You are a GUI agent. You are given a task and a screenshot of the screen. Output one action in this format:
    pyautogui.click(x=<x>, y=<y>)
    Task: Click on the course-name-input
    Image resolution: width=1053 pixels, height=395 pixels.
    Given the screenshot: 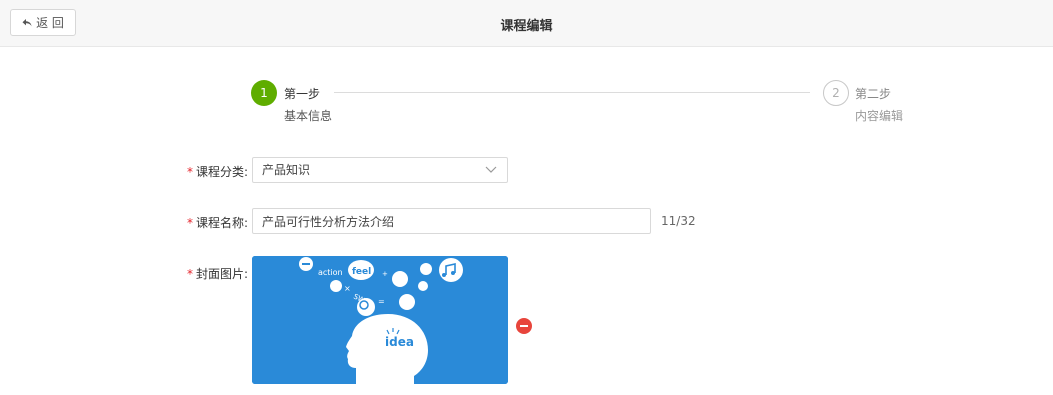 What is the action you would take?
    pyautogui.click(x=451, y=221)
    